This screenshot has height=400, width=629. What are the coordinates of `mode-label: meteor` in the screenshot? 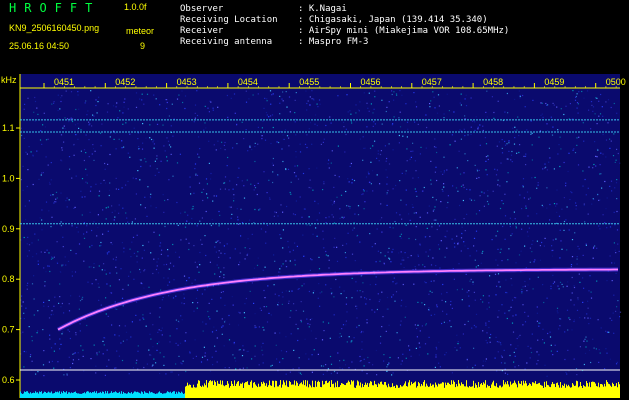 It's located at (140, 31).